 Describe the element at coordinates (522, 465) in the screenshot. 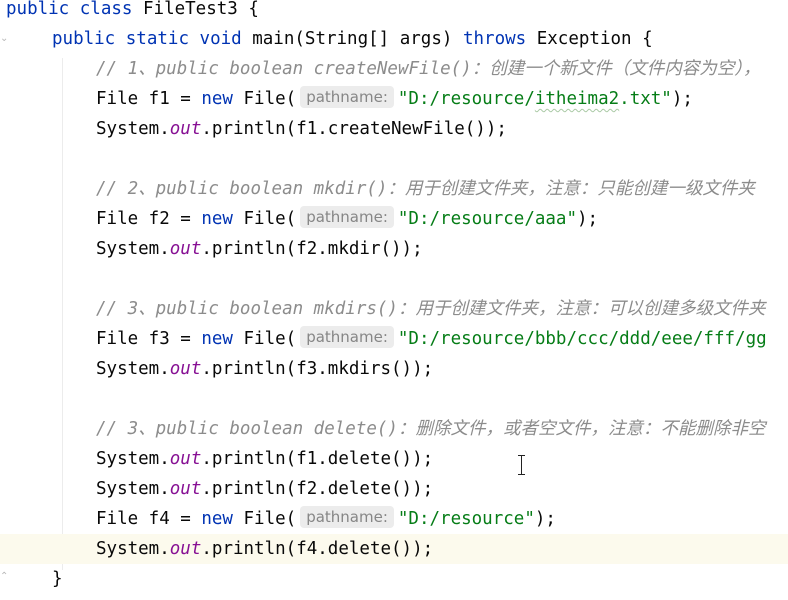

I see `text-cursor-icon` at that location.